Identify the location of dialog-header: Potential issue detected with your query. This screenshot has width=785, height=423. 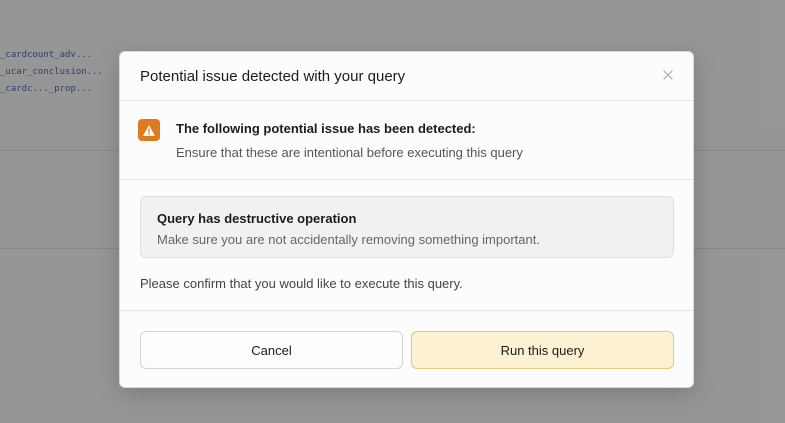
(406, 76).